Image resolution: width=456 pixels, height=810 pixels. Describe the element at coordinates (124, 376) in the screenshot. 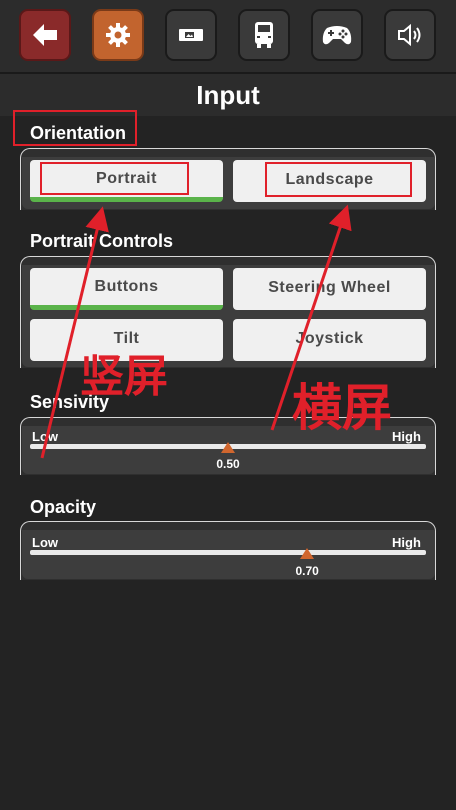

I see `portrait-annotation-text: 竖屏` at that location.